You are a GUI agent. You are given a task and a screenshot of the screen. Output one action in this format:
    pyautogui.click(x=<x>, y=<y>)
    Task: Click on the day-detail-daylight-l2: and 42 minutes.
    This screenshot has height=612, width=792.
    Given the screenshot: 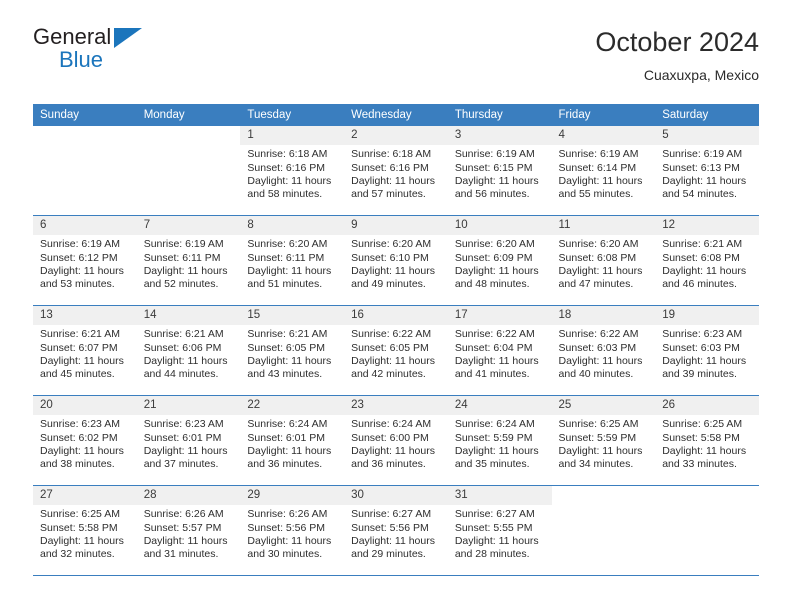 What is the action you would take?
    pyautogui.click(x=388, y=374)
    